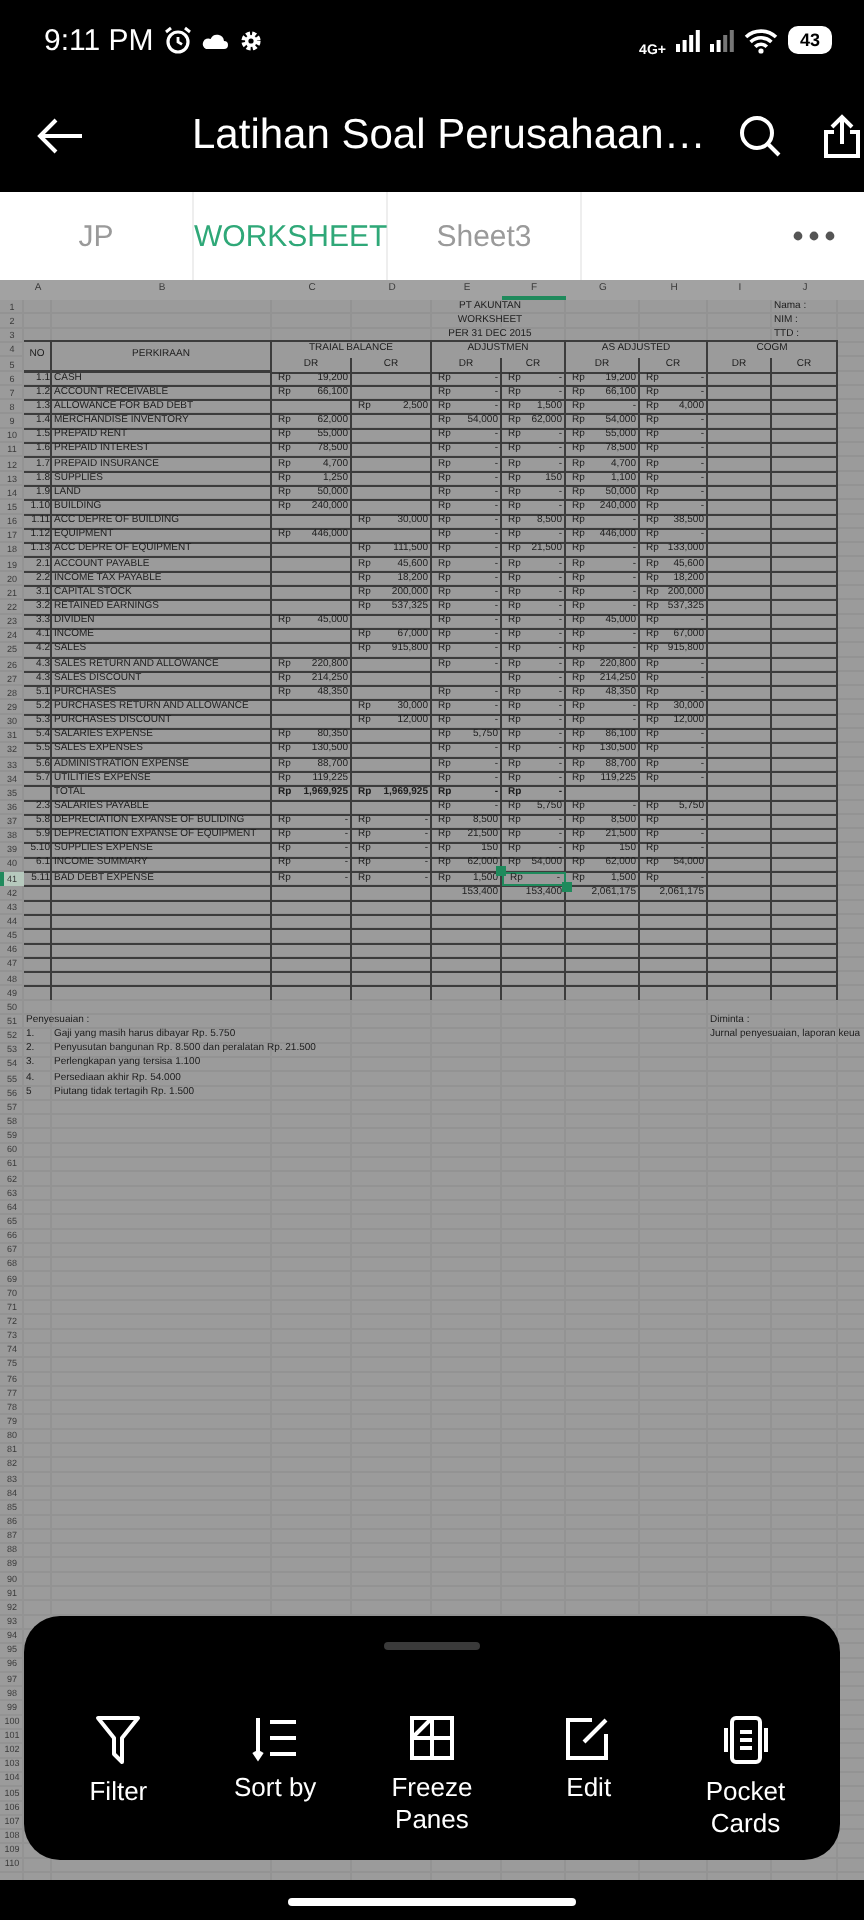 The width and height of the screenshot is (864, 1920). What do you see at coordinates (275, 1738) in the screenshot?
I see `sort-icon` at bounding box center [275, 1738].